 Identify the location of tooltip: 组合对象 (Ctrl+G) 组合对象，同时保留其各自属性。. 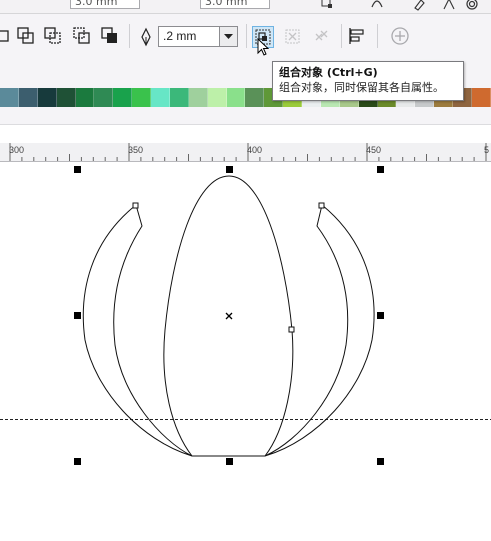
(368, 81).